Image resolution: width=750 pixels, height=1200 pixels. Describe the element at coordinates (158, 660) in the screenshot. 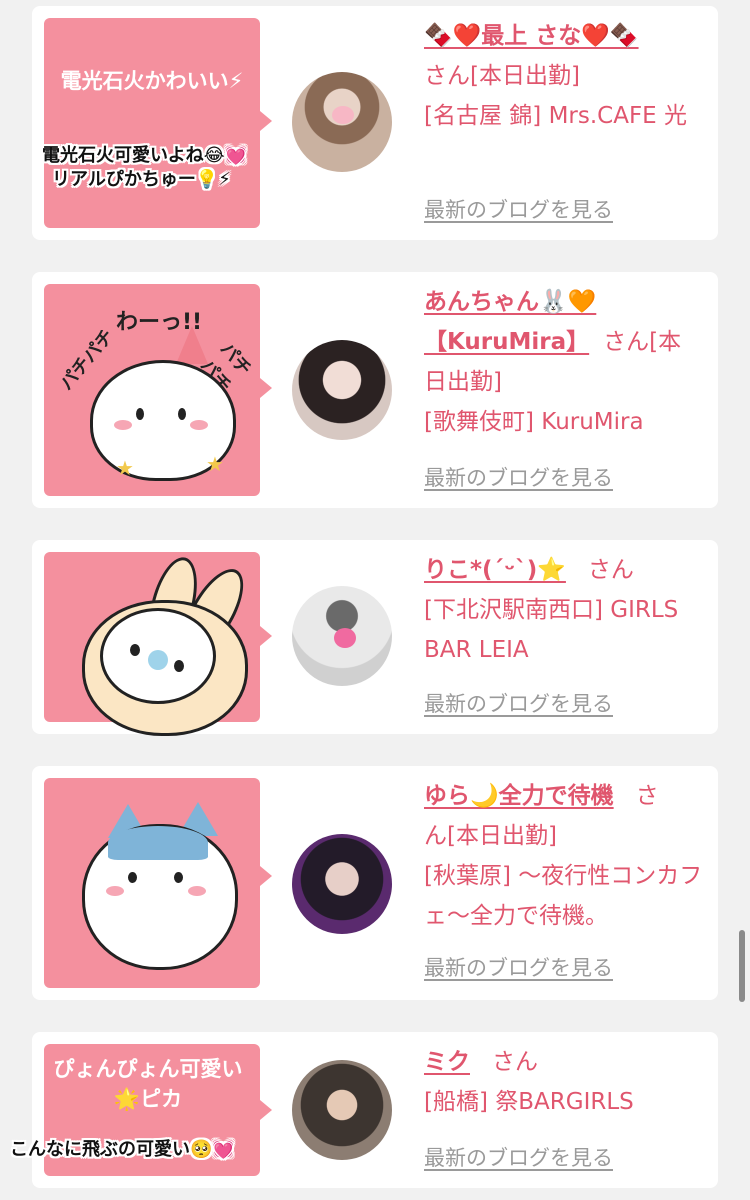

I see `blue-nose-icon` at that location.